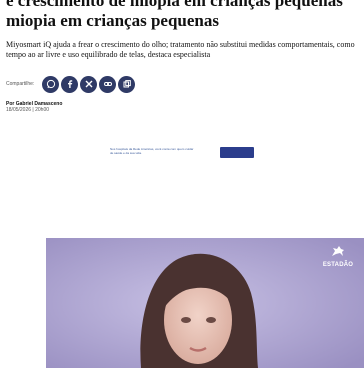  I want to click on publish-date: 18/05/2026 | 20h00, so click(28, 110).